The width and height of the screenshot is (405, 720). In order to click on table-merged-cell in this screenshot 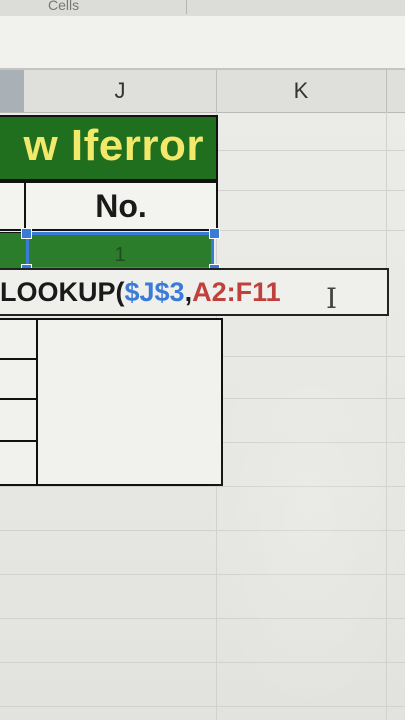, I will do `click(129, 402)`.